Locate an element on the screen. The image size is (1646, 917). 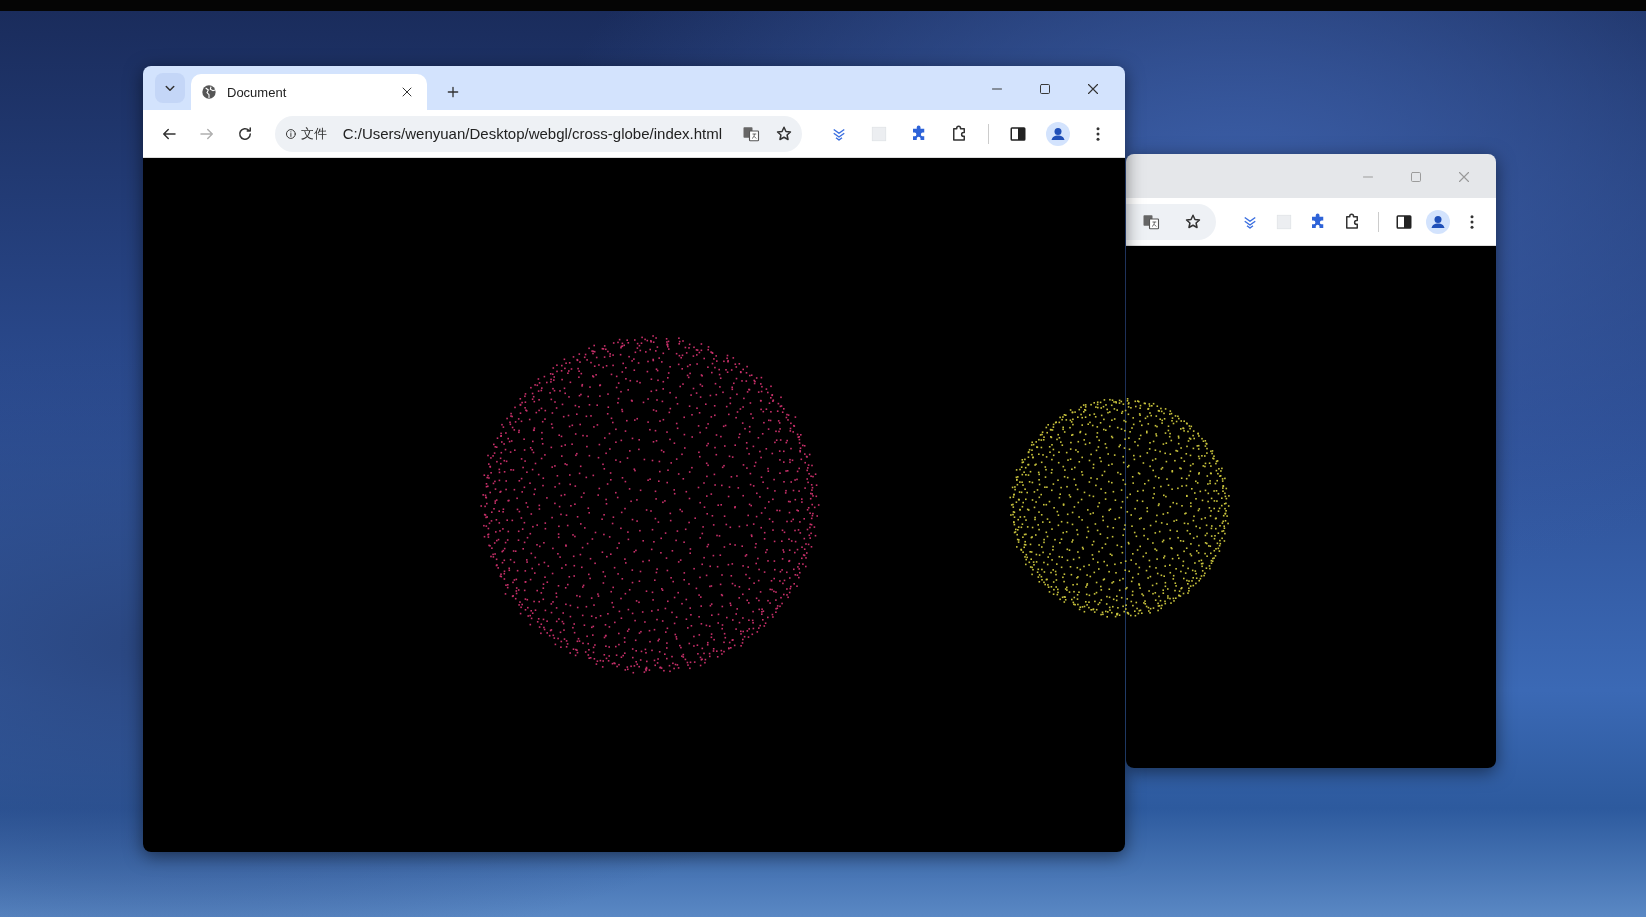
tab-title: Document is located at coordinates (257, 92).